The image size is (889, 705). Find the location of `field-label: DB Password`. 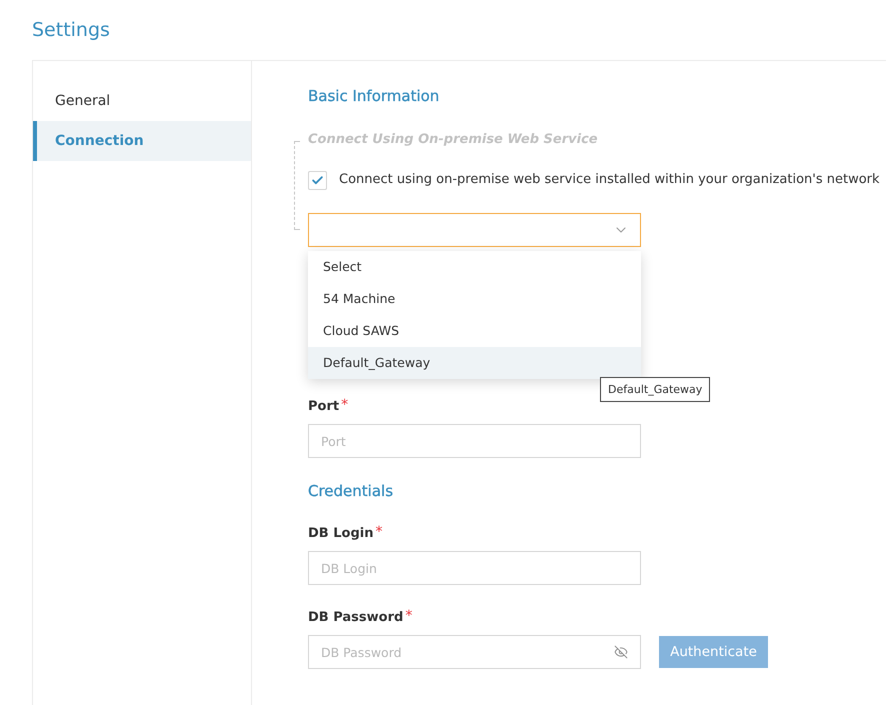

field-label: DB Password is located at coordinates (356, 618).